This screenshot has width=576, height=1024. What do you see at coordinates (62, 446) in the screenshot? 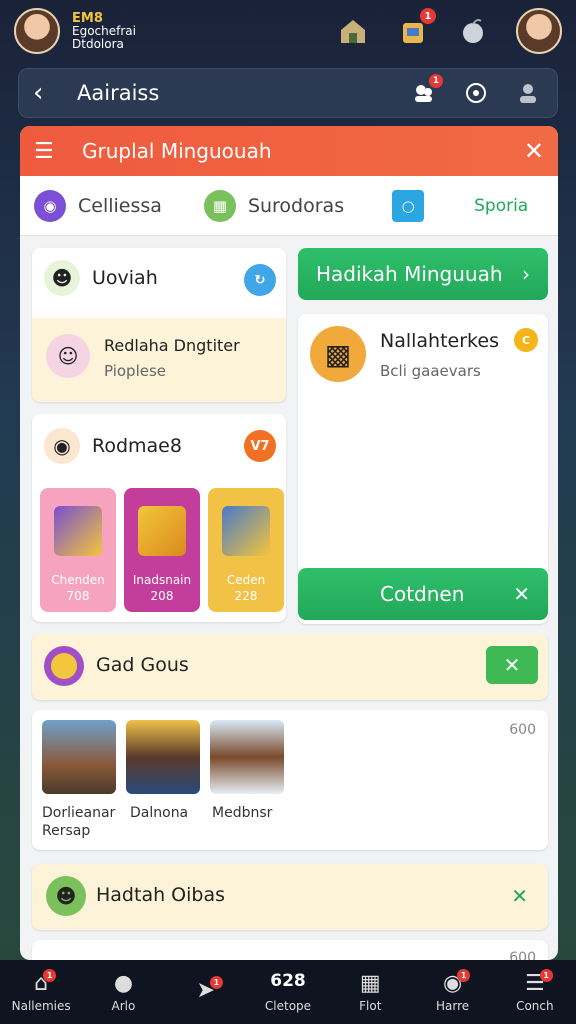
I see `cookie-icon: ◉` at bounding box center [62, 446].